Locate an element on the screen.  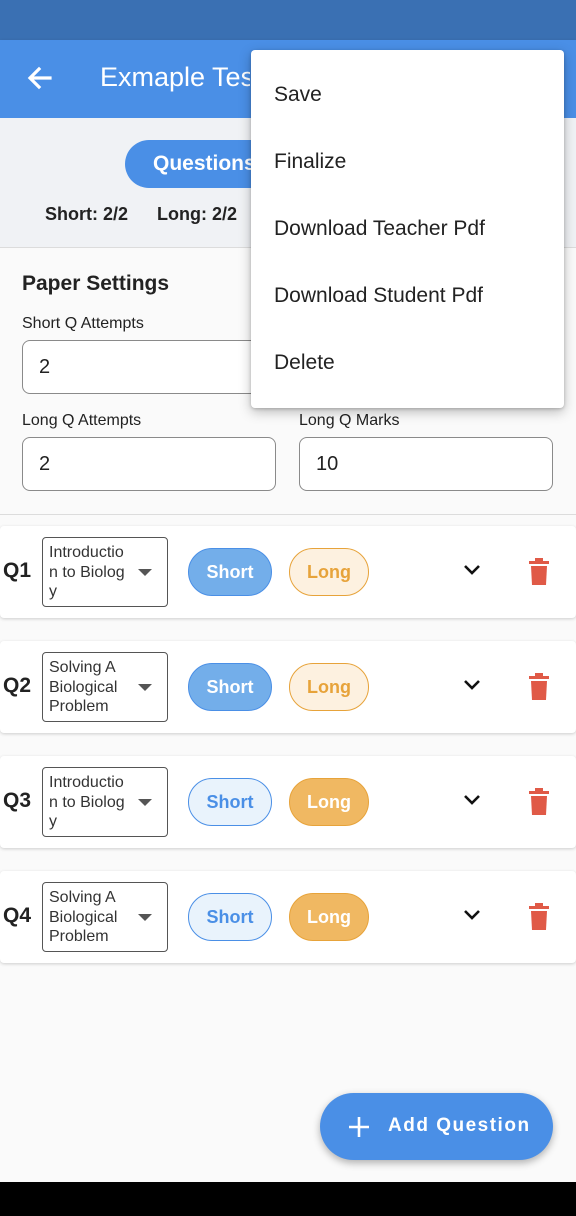
paper-settings-title: Paper Settings is located at coordinates (96, 283).